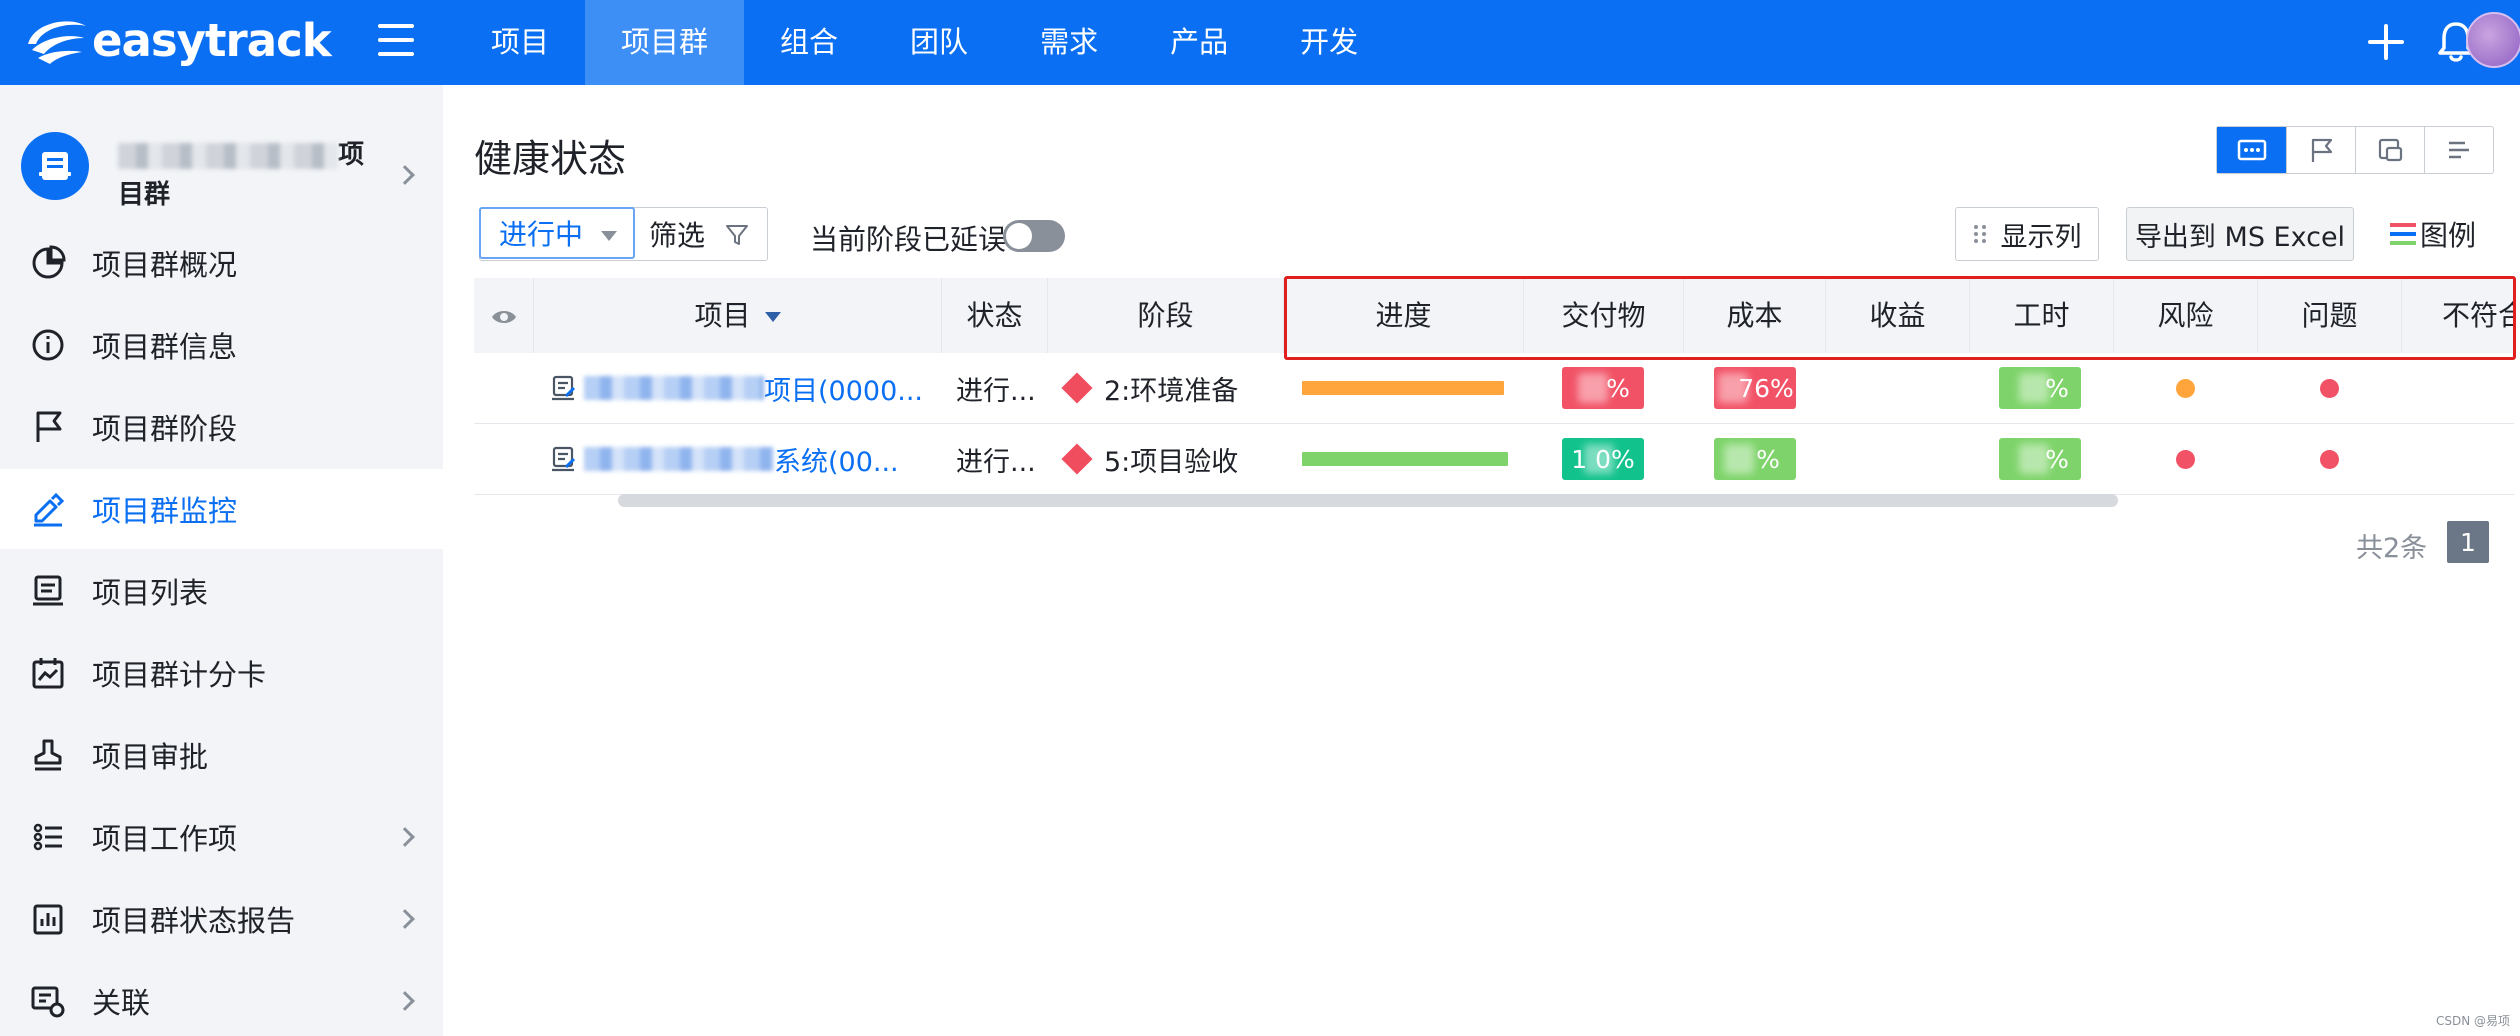  I want to click on header-risk: 风险, so click(2186, 315).